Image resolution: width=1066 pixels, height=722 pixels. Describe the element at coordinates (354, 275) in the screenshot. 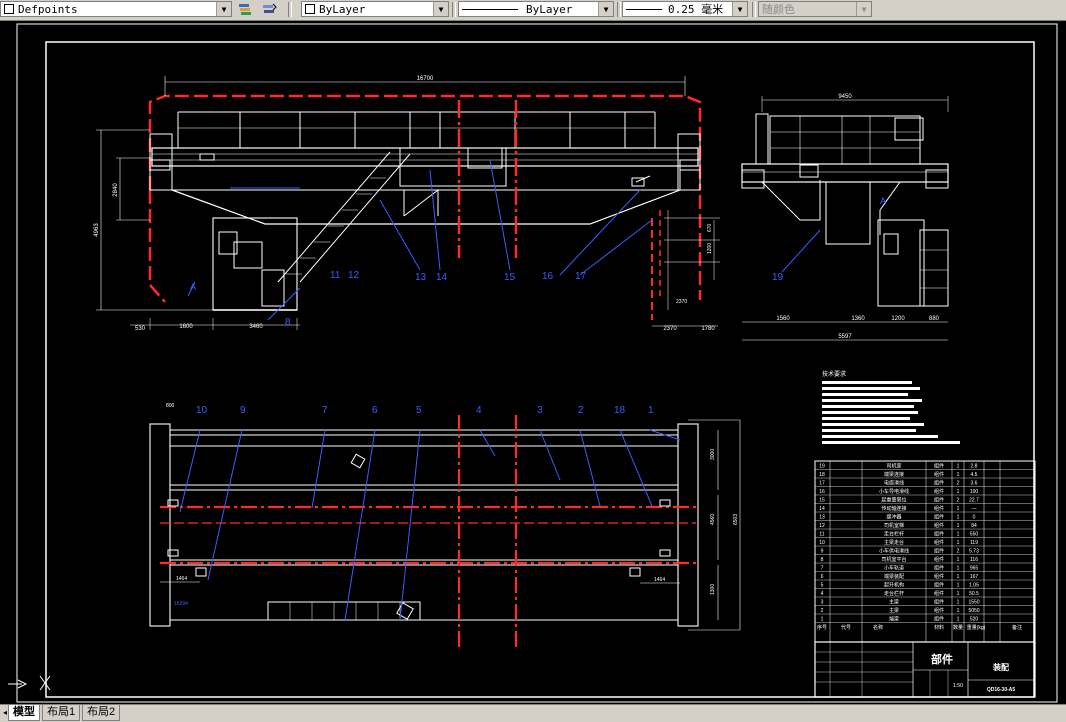

I see `callout-12: 12` at that location.